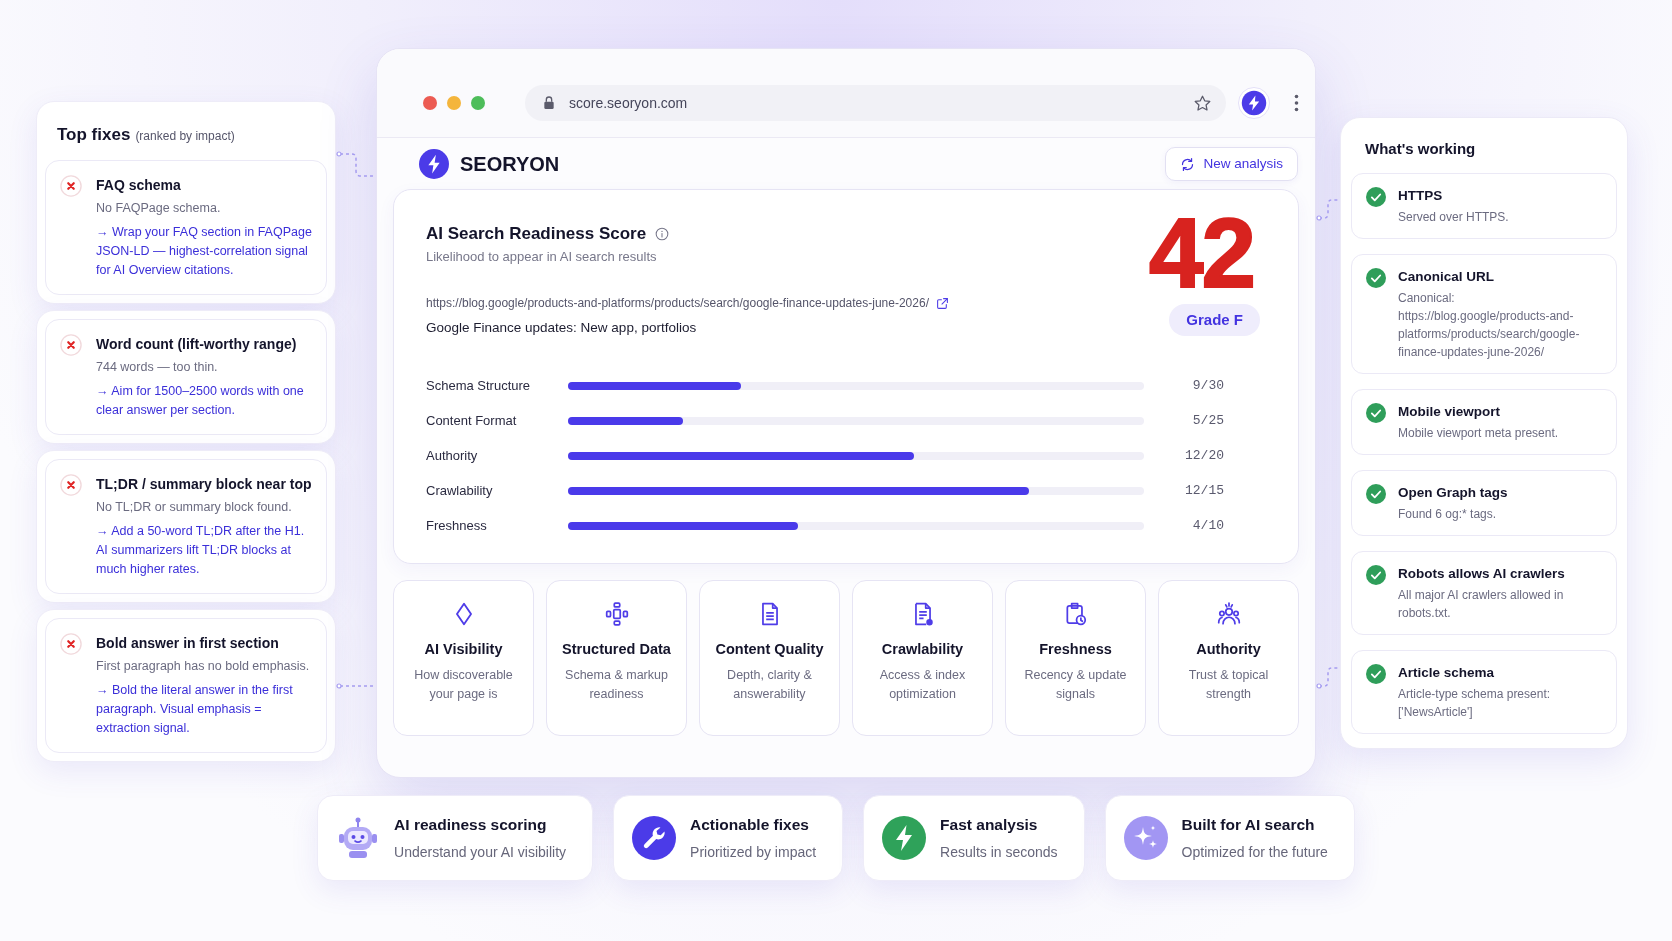 This screenshot has width=1672, height=941. What do you see at coordinates (662, 234) in the screenshot?
I see `info-icon` at bounding box center [662, 234].